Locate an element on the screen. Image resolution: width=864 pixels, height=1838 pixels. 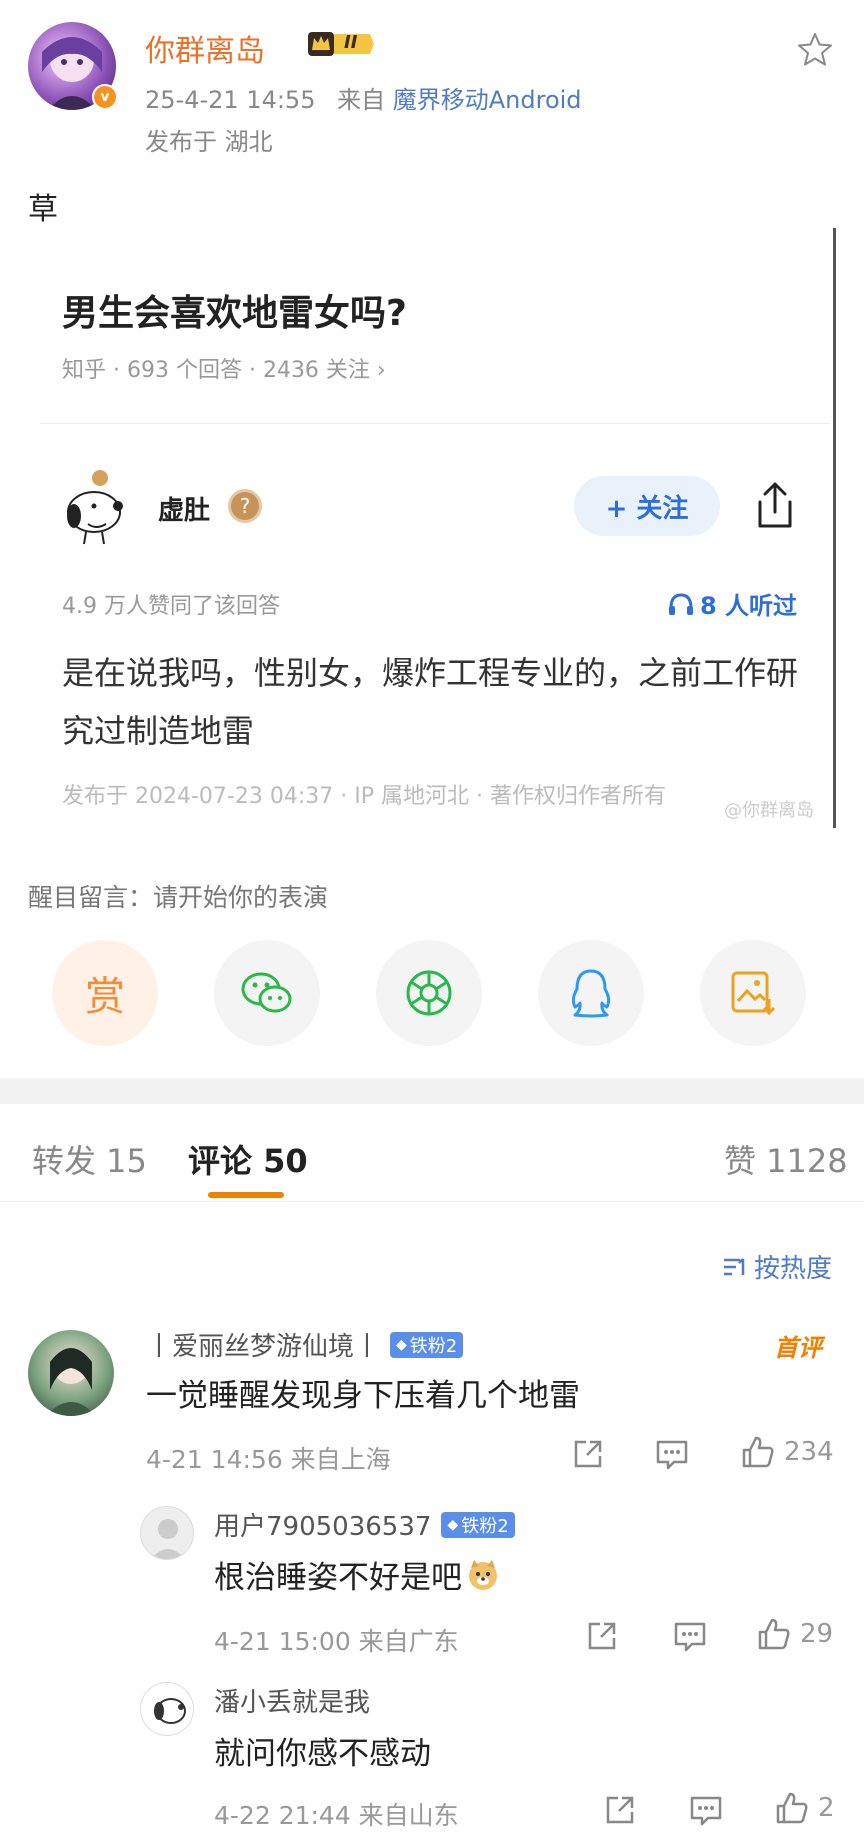
reward-button: 赏 is located at coordinates (105, 993).